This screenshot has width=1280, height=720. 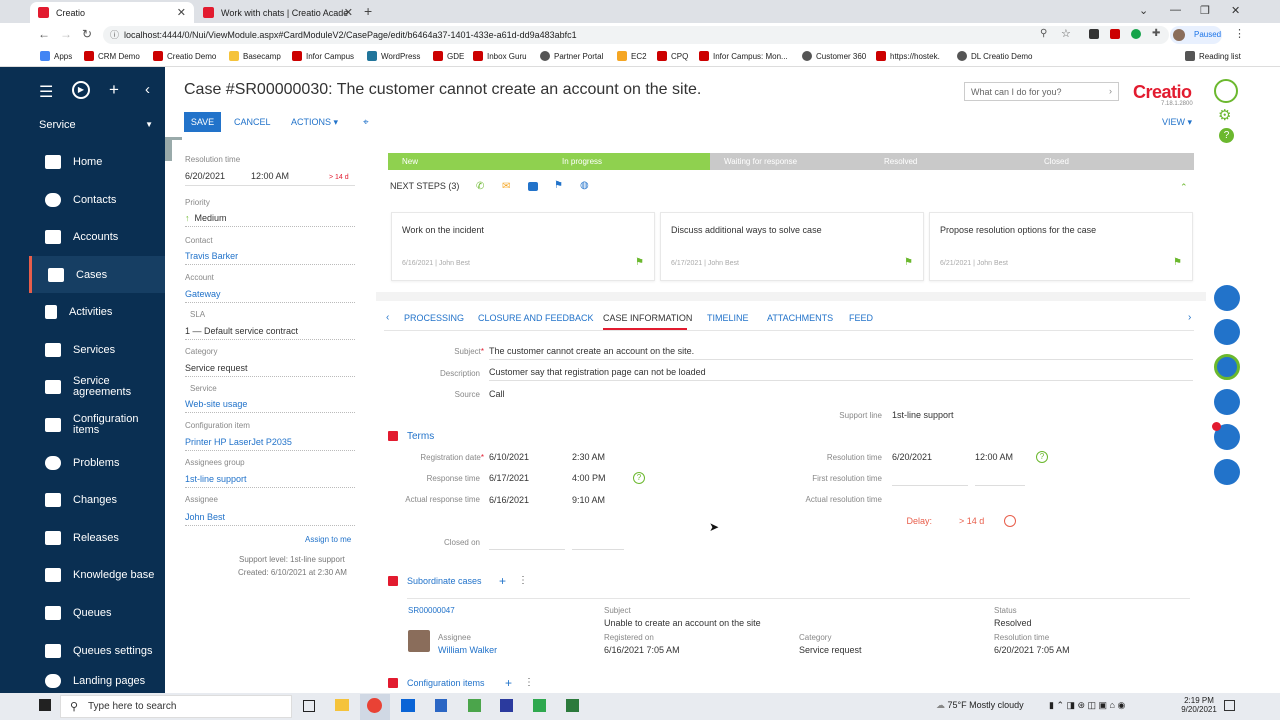 I want to click on first-resolution-date-field, so click(x=930, y=485).